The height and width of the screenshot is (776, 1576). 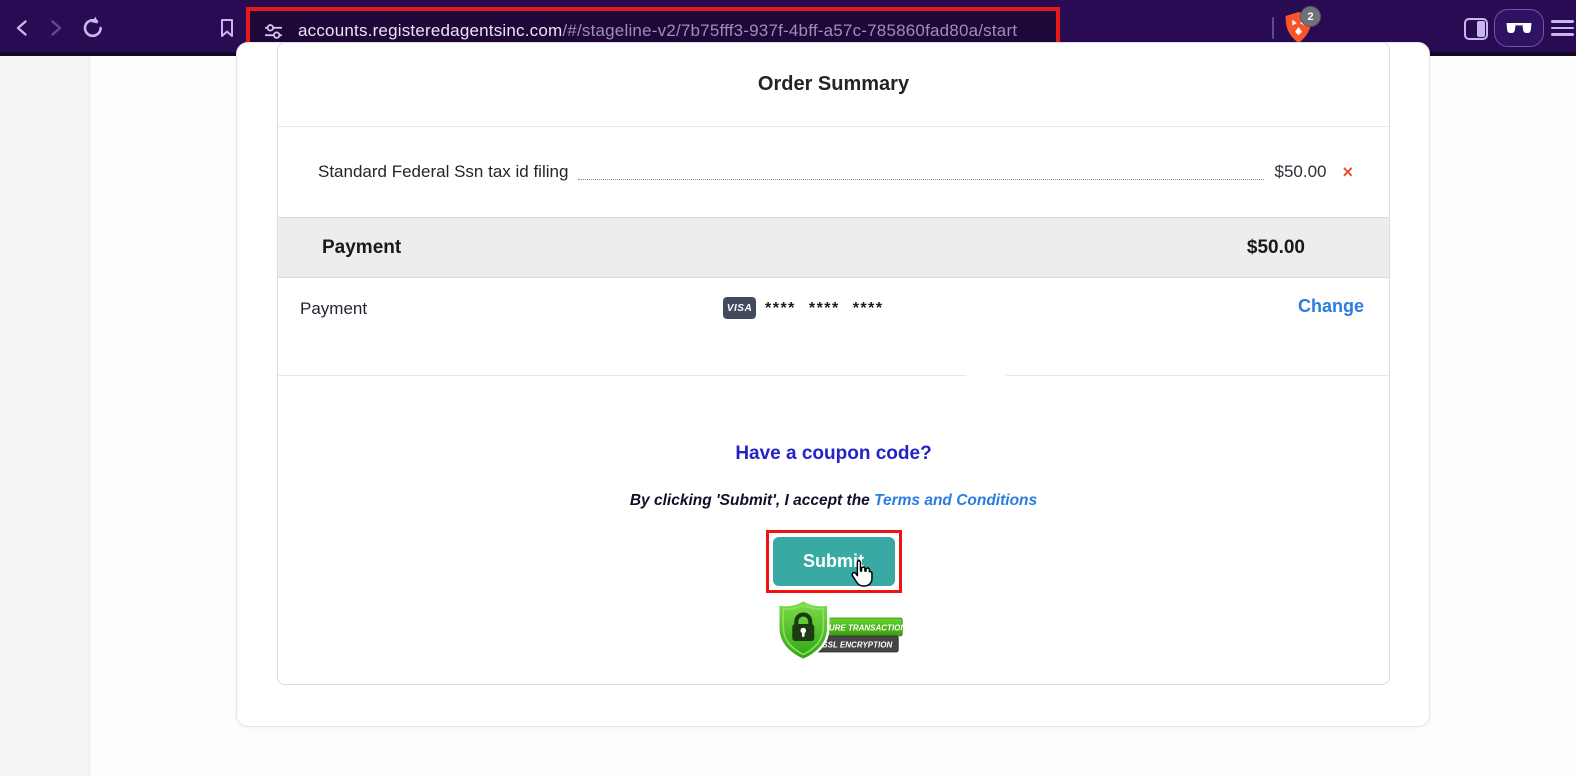 I want to click on divider-notch, so click(x=986, y=377).